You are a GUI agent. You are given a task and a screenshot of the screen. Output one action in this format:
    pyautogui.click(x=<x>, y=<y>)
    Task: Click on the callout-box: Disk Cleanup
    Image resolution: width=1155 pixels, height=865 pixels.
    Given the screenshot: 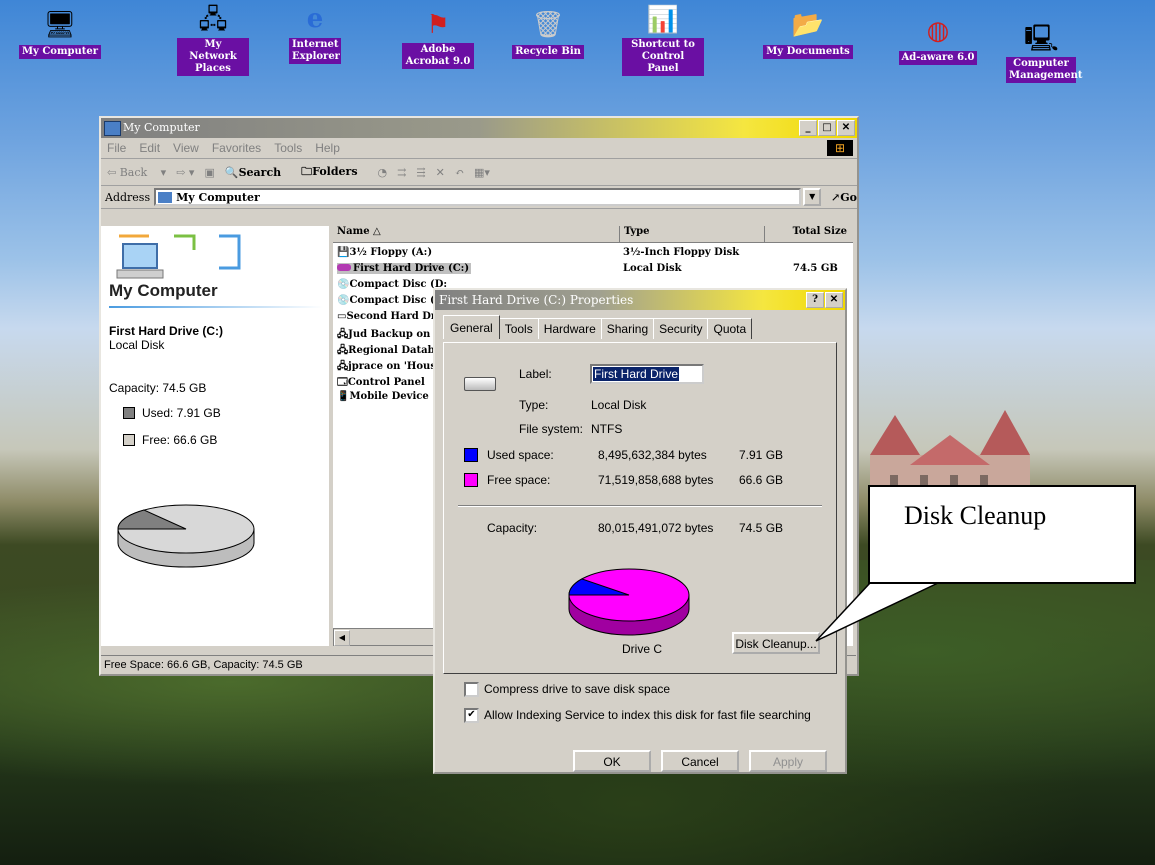 What is the action you would take?
    pyautogui.click(x=1002, y=534)
    